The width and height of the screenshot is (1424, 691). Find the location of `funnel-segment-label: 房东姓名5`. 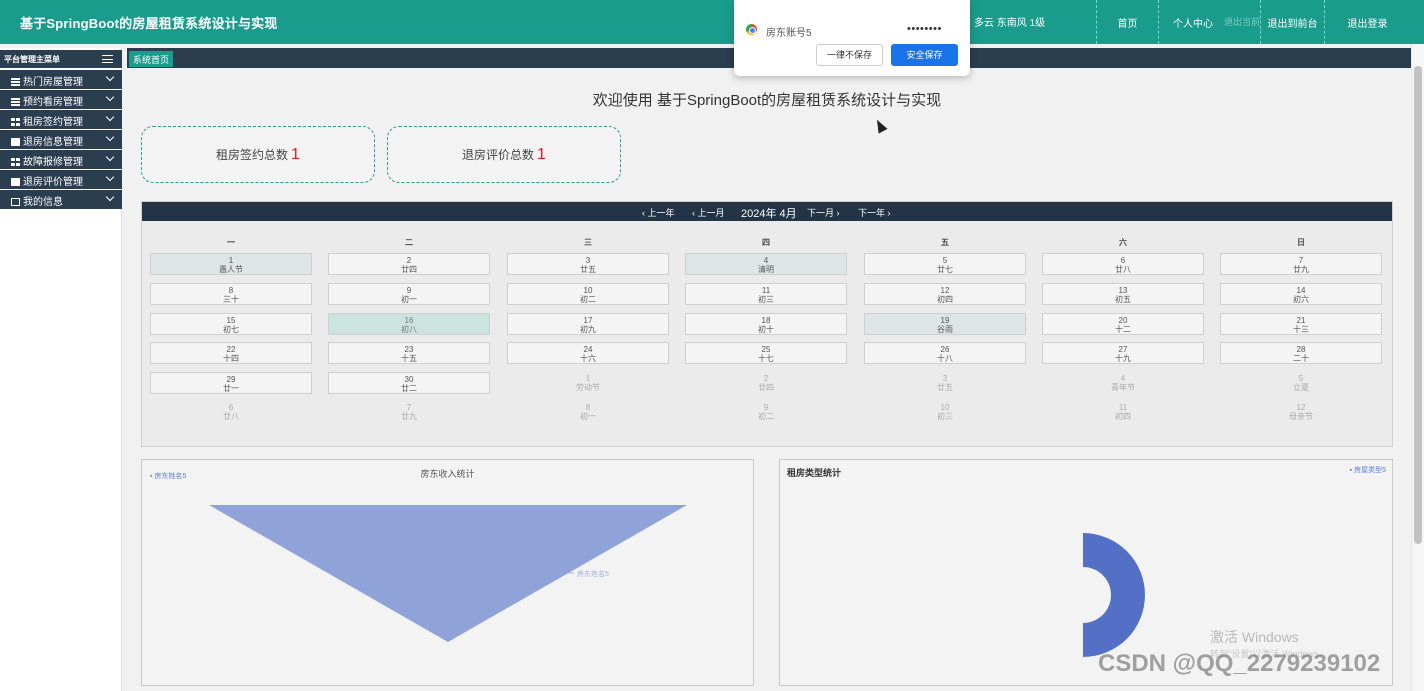

funnel-segment-label: 房东姓名5 is located at coordinates (593, 573).